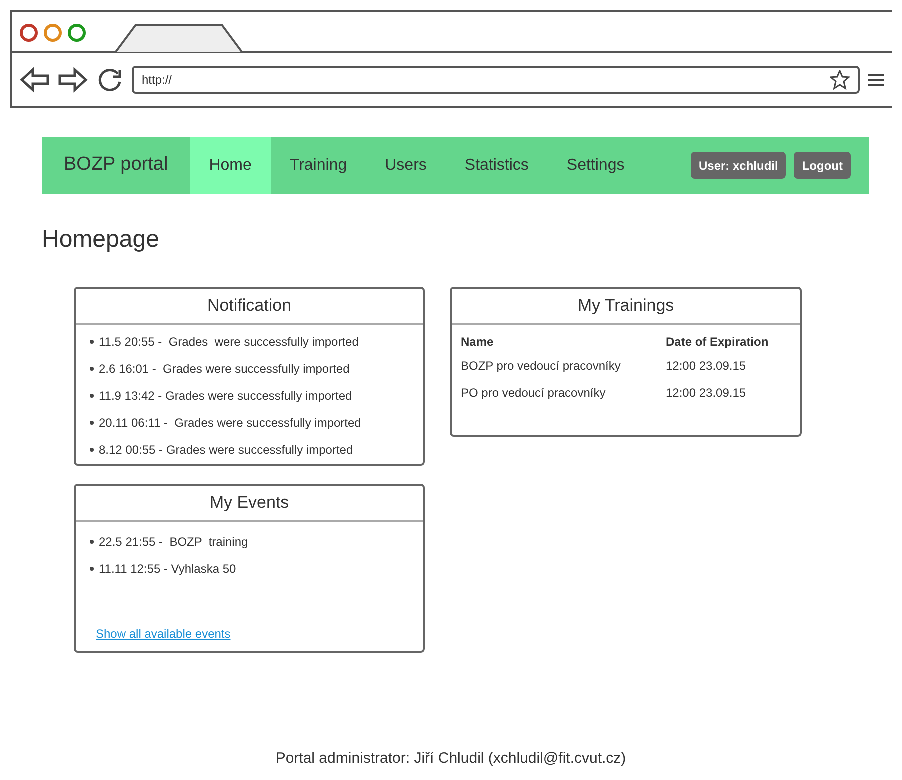  I want to click on minimize-window-icon, so click(53, 33).